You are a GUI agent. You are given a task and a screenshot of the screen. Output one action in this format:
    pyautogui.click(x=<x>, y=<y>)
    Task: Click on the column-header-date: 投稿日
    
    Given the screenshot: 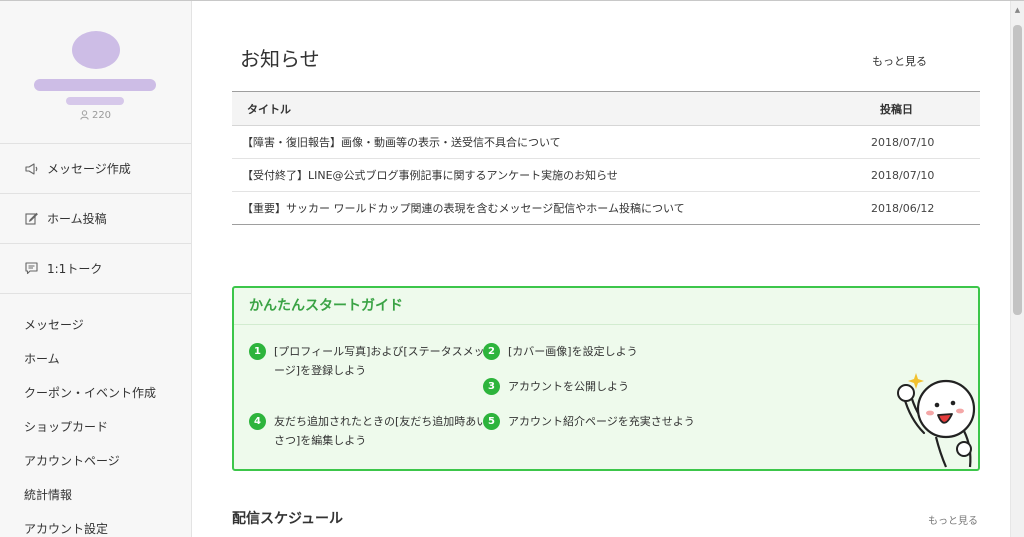 What is the action you would take?
    pyautogui.click(x=896, y=109)
    